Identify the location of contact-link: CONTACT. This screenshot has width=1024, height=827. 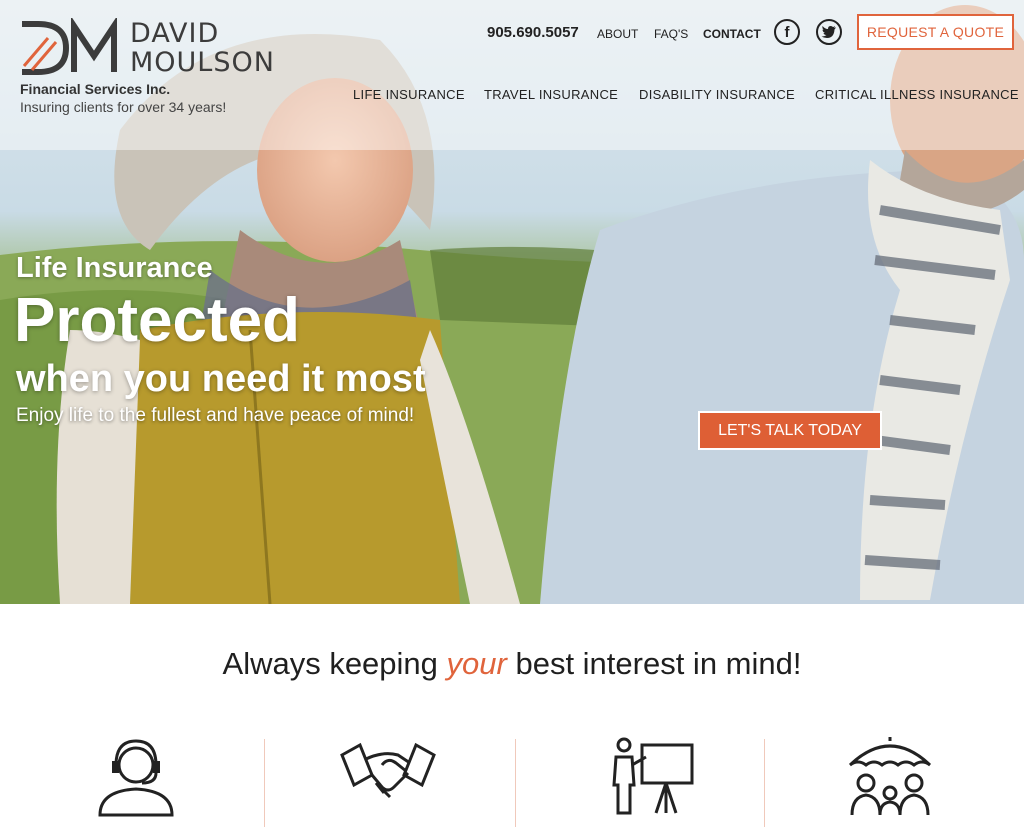
(732, 39).